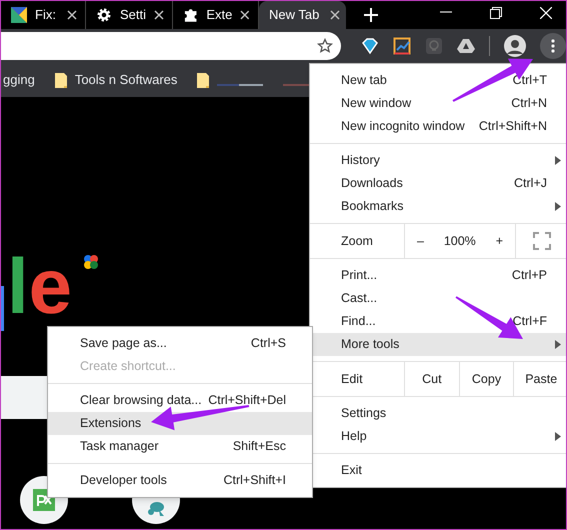  Describe the element at coordinates (104, 15) in the screenshot. I see `gear-icon` at that location.